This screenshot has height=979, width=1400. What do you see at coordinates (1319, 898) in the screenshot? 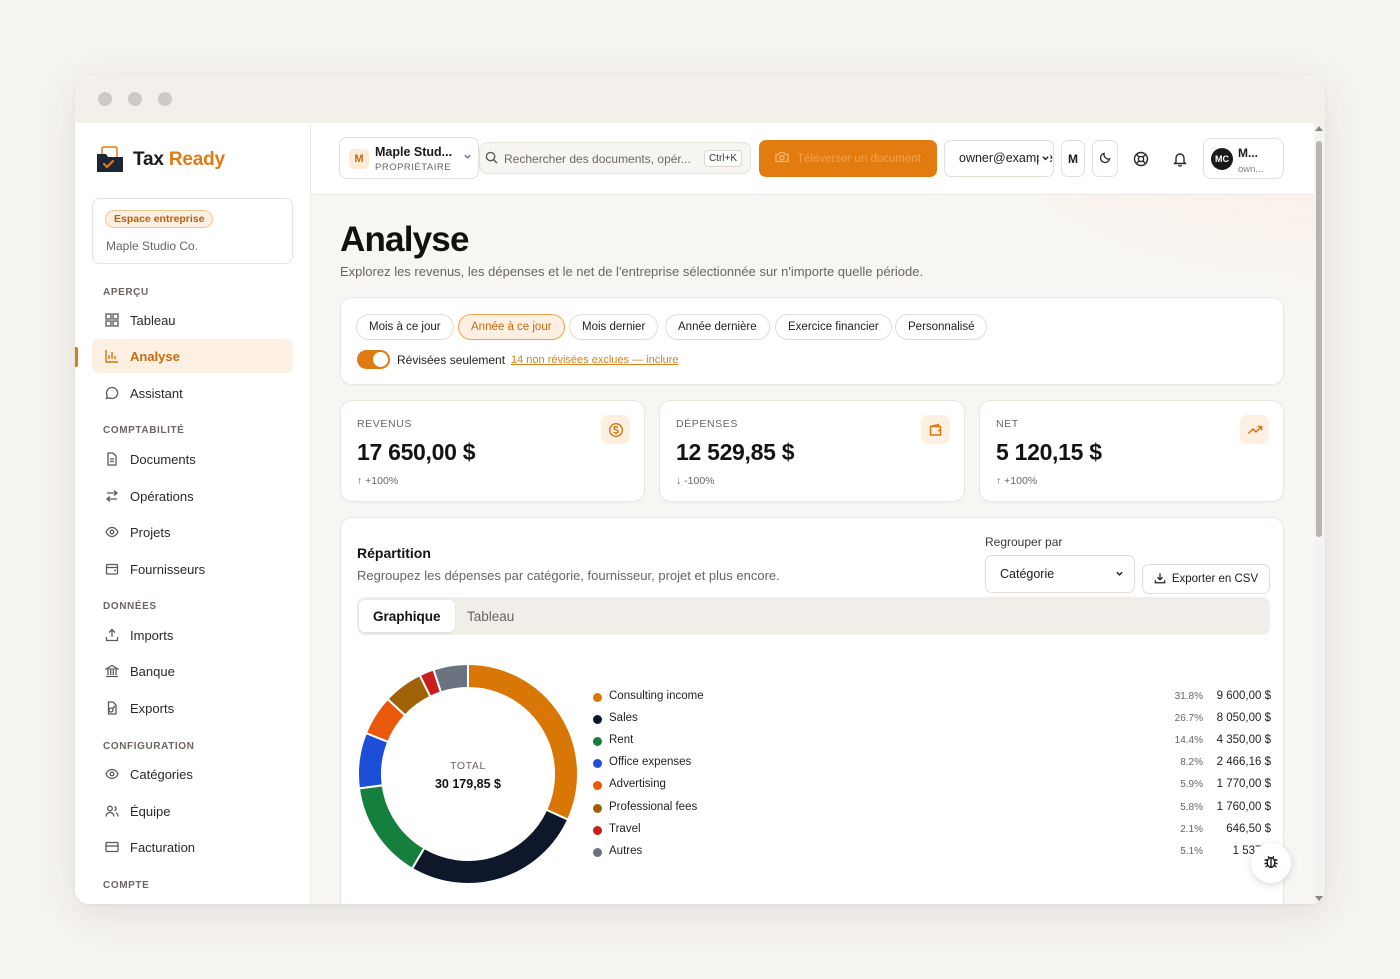
I see `scroll-down-arrow-icon` at bounding box center [1319, 898].